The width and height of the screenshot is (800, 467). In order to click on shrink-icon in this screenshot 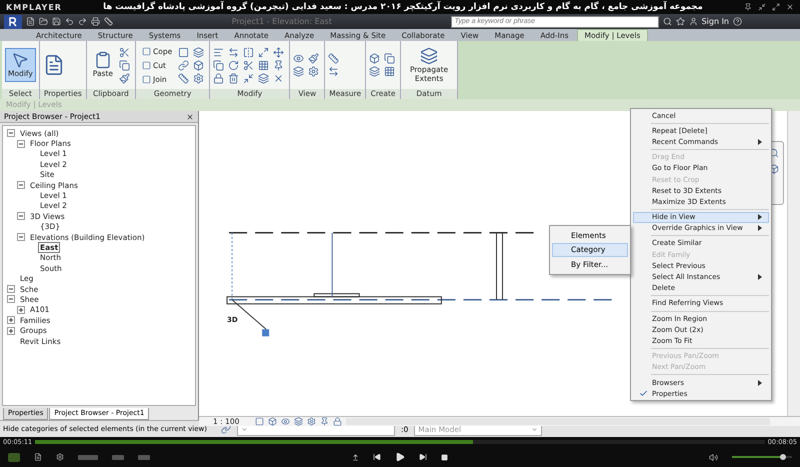, I will do `click(248, 78)`.